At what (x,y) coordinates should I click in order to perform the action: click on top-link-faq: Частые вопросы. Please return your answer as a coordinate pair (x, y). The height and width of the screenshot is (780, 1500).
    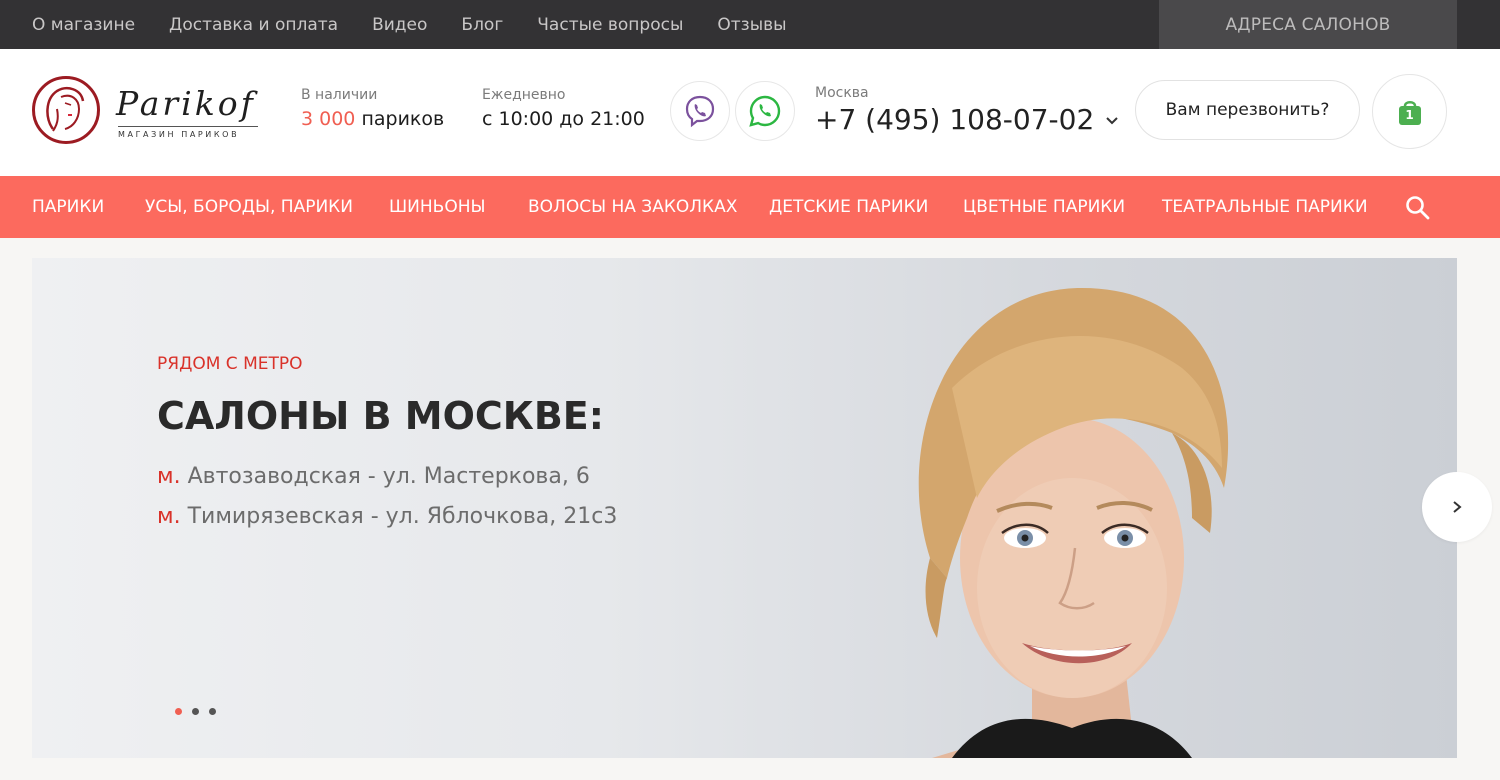
    Looking at the image, I should click on (610, 25).